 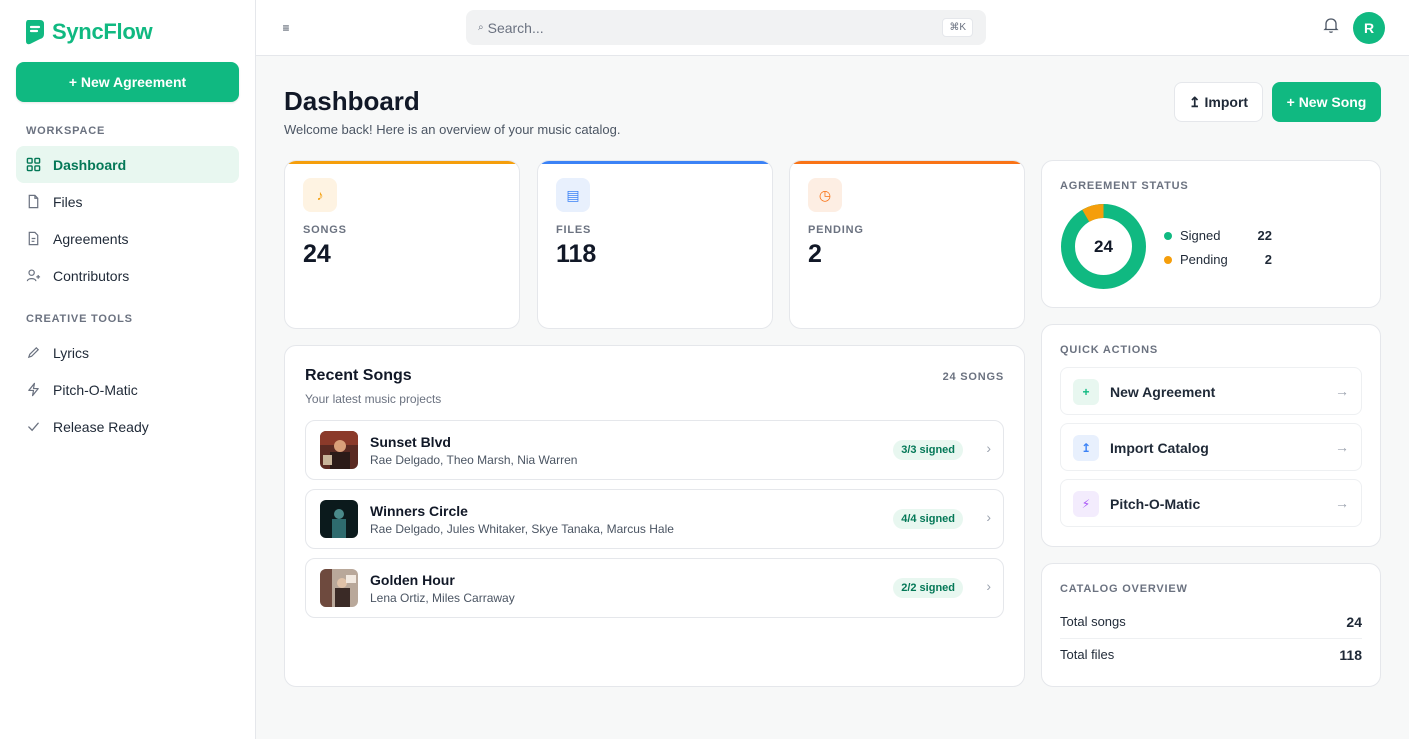 What do you see at coordinates (410, 442) in the screenshot?
I see `song-title: Sunset Blvd` at bounding box center [410, 442].